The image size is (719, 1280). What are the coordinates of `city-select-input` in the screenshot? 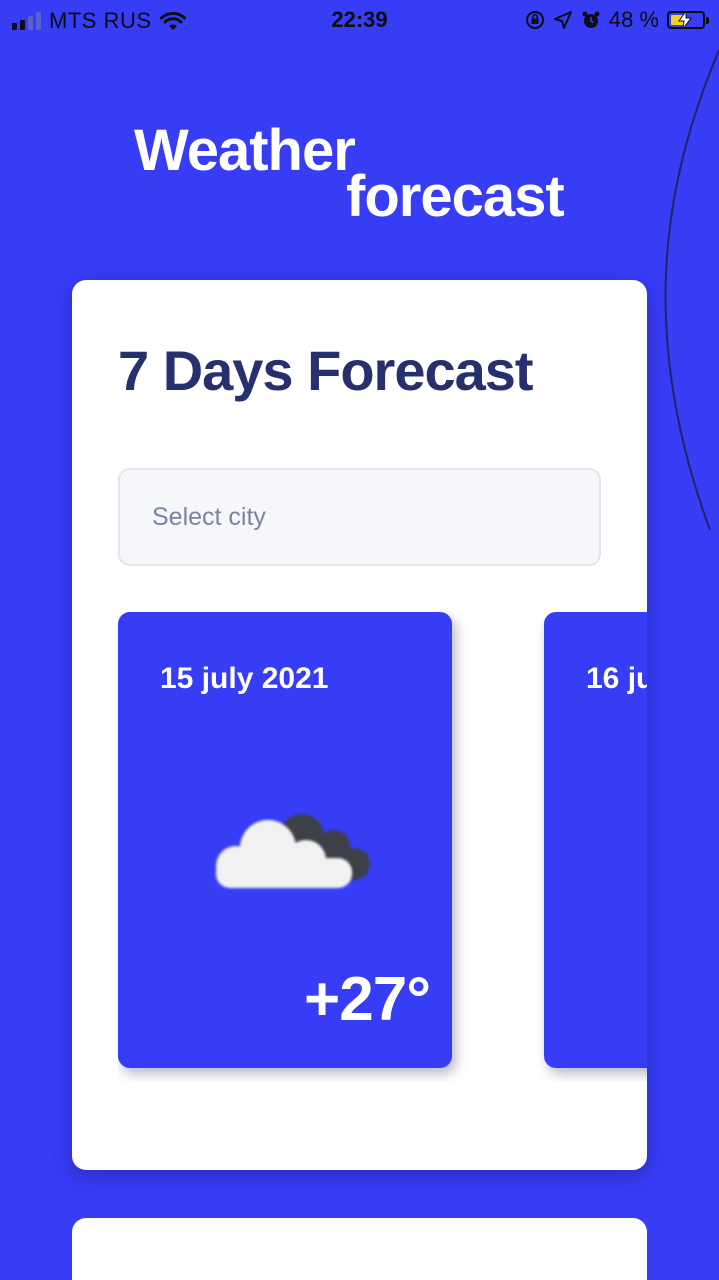 It's located at (359, 517).